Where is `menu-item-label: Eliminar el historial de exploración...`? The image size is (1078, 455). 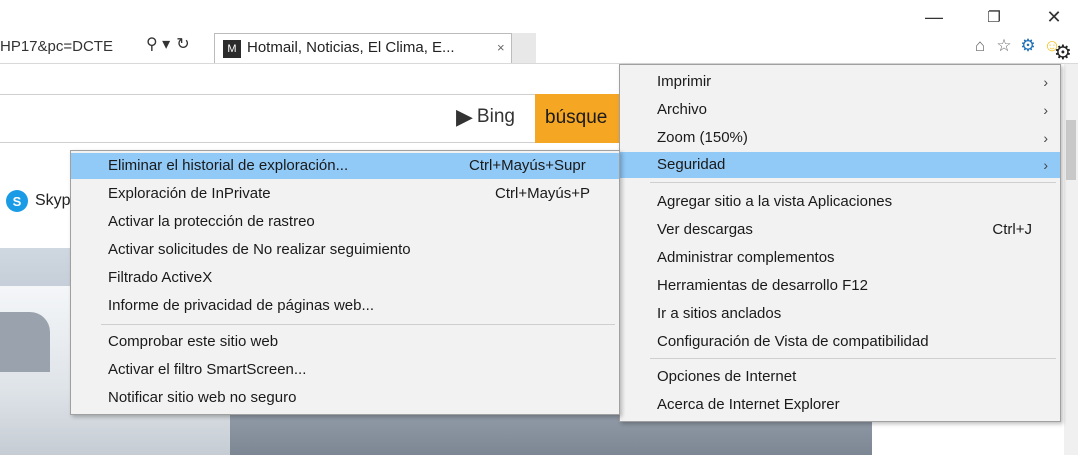 menu-item-label: Eliminar el historial de exploración... is located at coordinates (228, 165).